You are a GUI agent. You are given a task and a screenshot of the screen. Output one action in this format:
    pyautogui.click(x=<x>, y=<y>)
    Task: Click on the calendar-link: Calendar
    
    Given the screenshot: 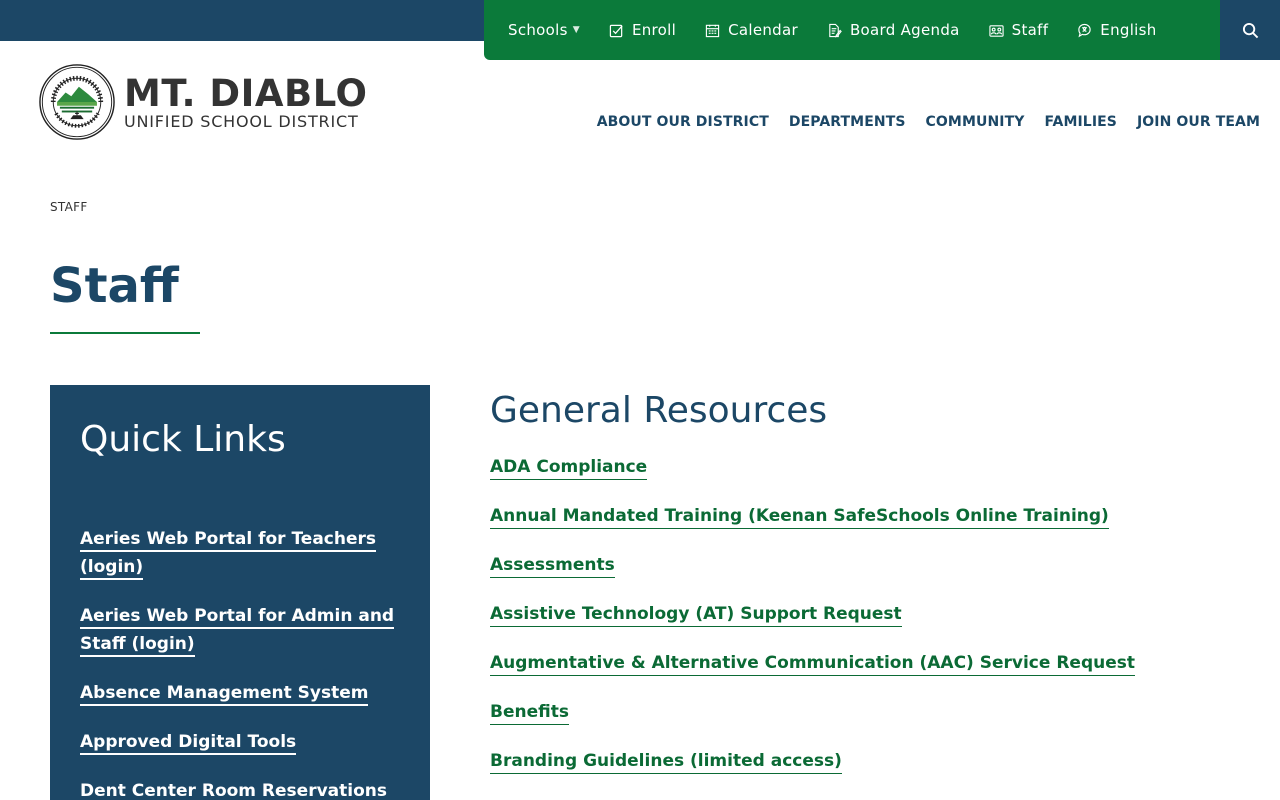 What is the action you would take?
    pyautogui.click(x=751, y=30)
    